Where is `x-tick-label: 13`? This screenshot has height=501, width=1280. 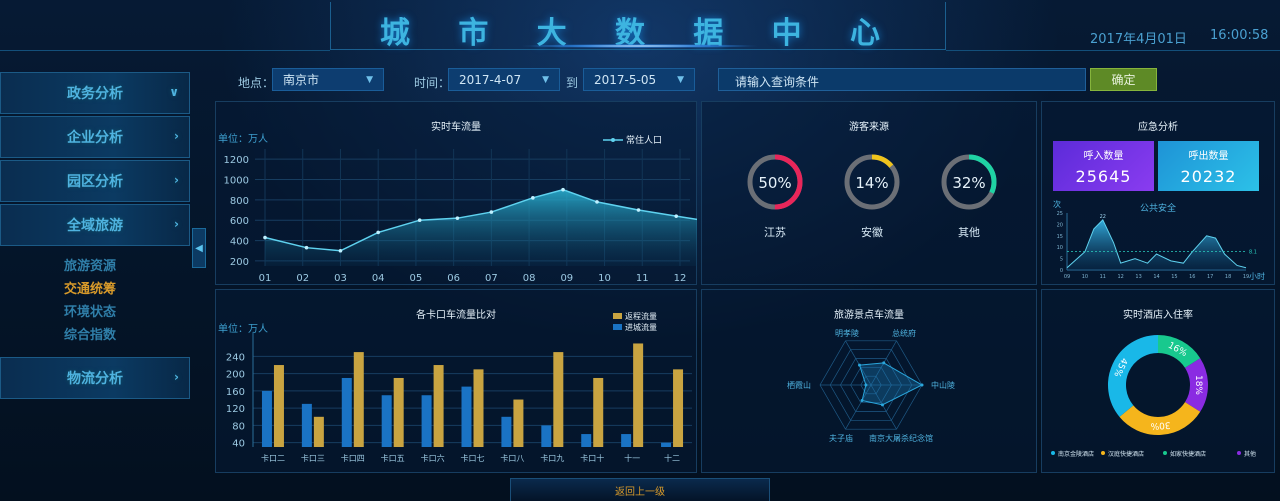
x-tick-label: 13 is located at coordinates (1138, 277).